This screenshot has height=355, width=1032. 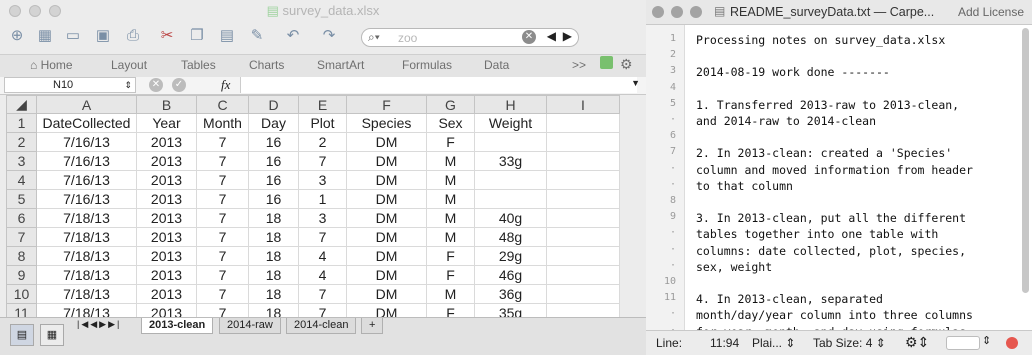 What do you see at coordinates (606, 62) in the screenshot?
I see `collapse-ribbon-button` at bounding box center [606, 62].